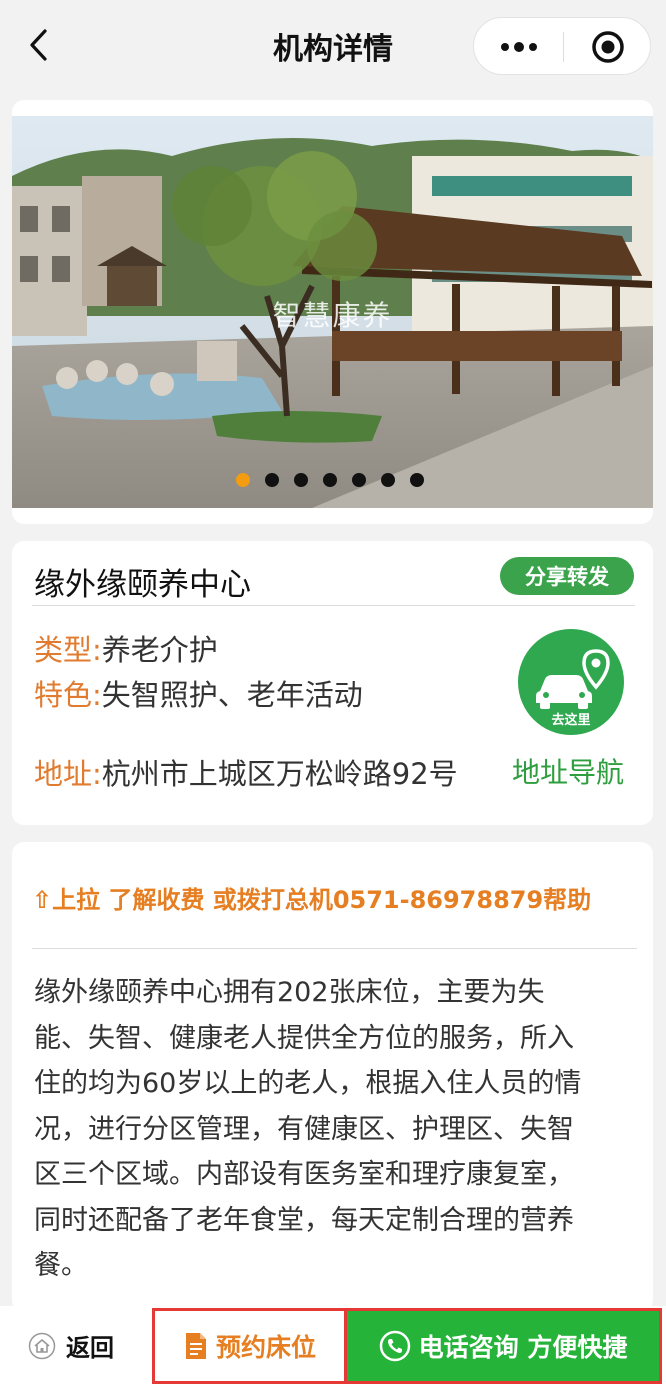 The height and width of the screenshot is (1386, 666). Describe the element at coordinates (159, 650) in the screenshot. I see `type-value: 养老介护` at that location.